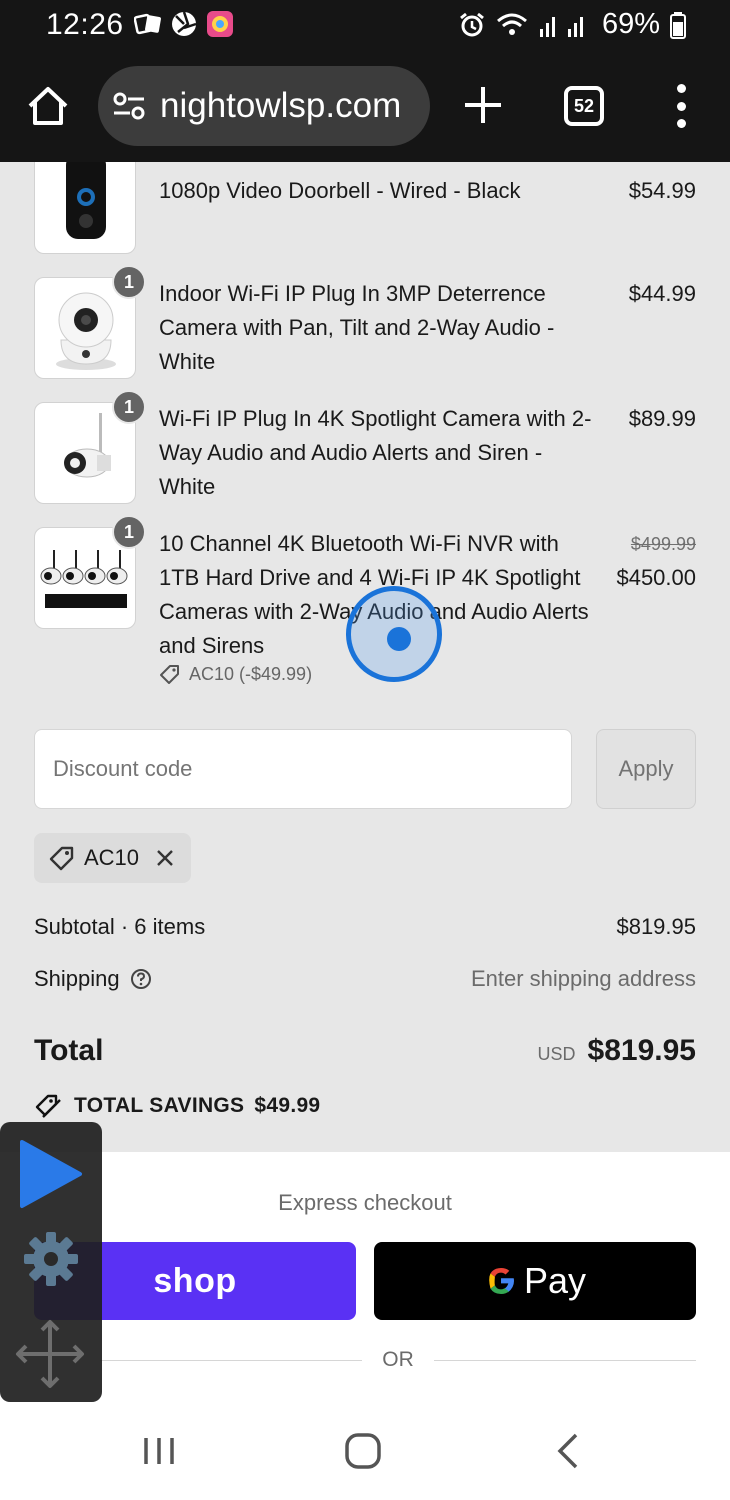 This screenshot has width=730, height=1500. I want to click on back-nav-icon, so click(567, 1451).